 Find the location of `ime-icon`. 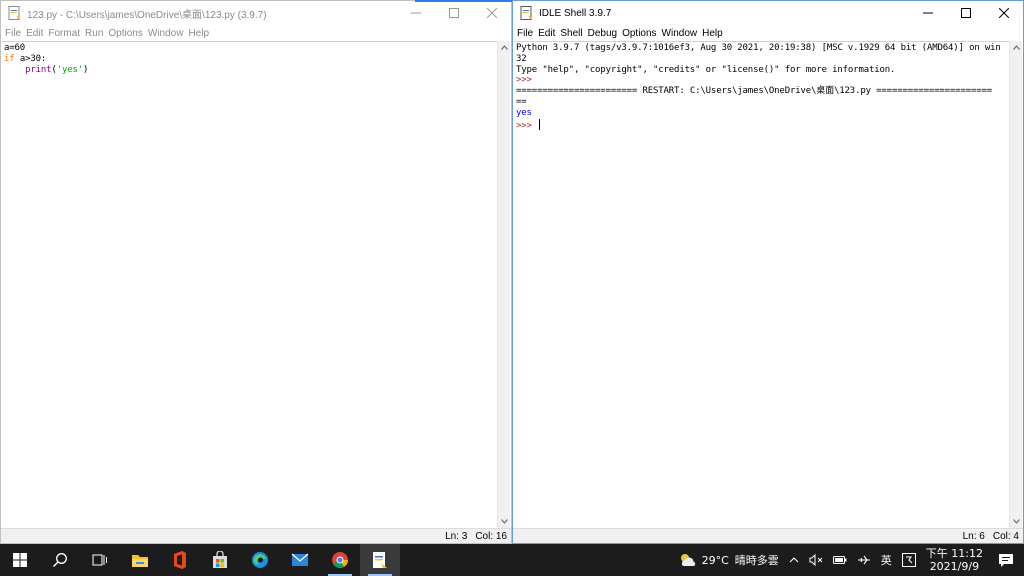

ime-icon is located at coordinates (908, 560).